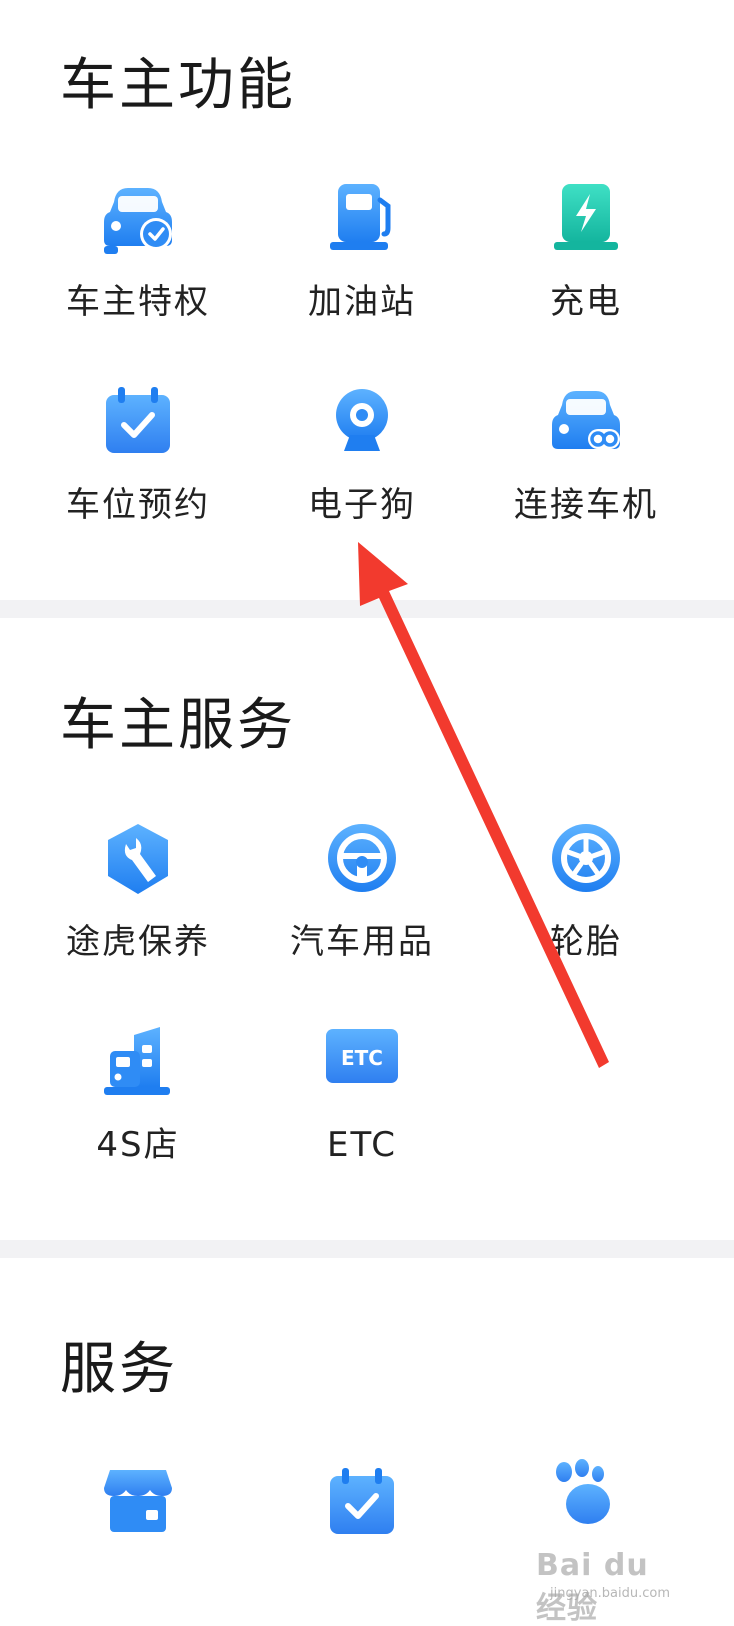 The height and width of the screenshot is (1626, 734). What do you see at coordinates (138, 1145) in the screenshot?
I see `item-label: 4S店` at bounding box center [138, 1145].